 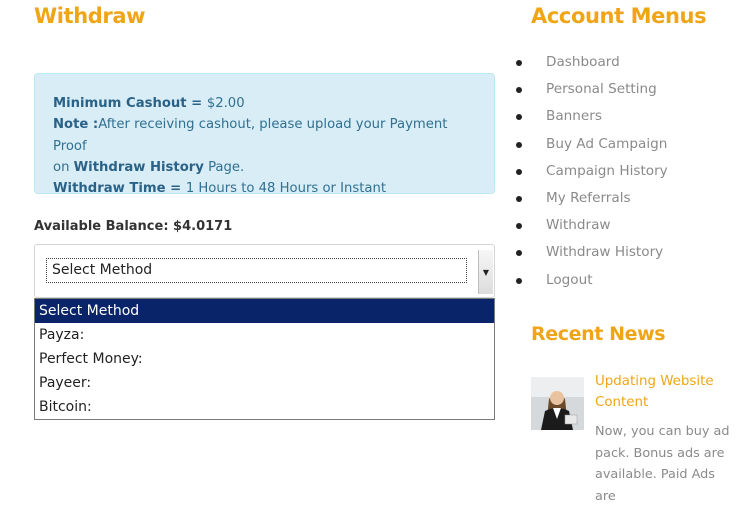 What do you see at coordinates (264, 103) in the screenshot?
I see `min-cashout-line: Minimum Cashout = $2.00` at bounding box center [264, 103].